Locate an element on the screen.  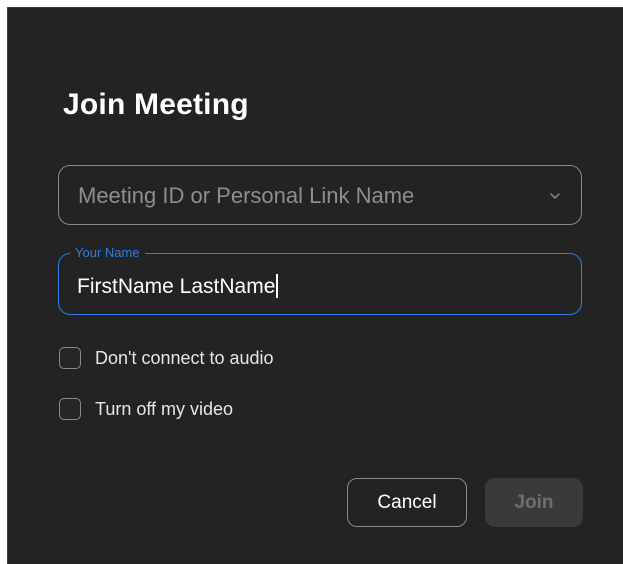
join-button: Join is located at coordinates (534, 502).